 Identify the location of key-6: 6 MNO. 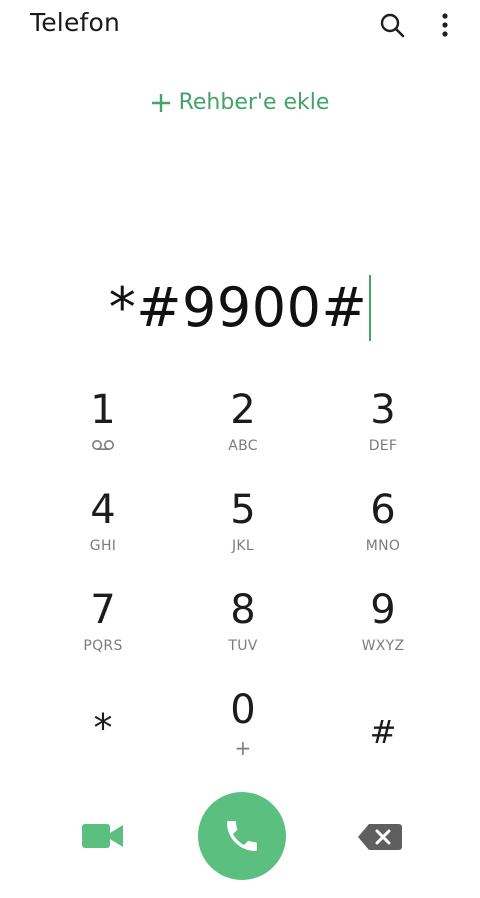
(383, 530).